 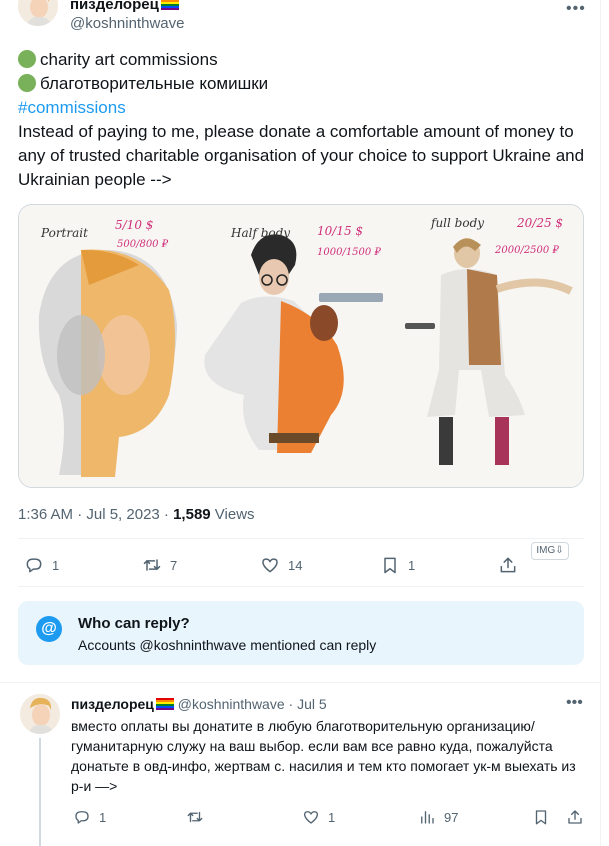 What do you see at coordinates (114, 6) in the screenshot?
I see `display-name-text: пизделорец` at bounding box center [114, 6].